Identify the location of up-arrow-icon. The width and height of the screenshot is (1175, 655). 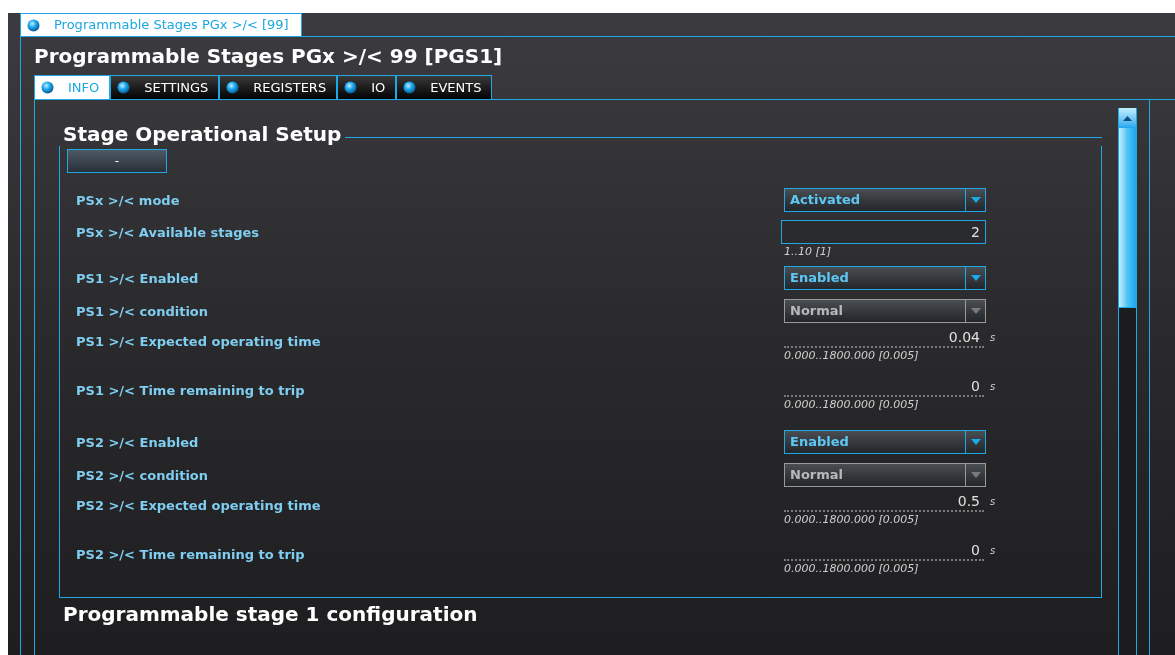
(1127, 118).